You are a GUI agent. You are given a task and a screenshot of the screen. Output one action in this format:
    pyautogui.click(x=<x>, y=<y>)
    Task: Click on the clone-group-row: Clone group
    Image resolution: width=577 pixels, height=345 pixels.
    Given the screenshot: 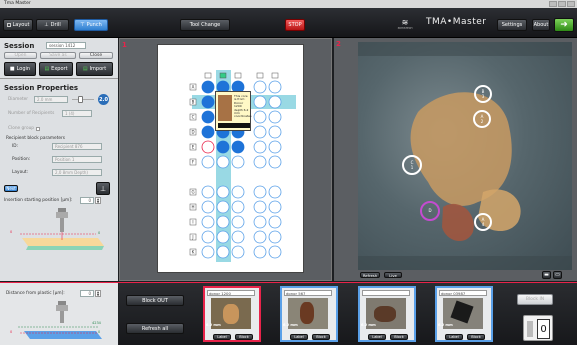 What is the action you would take?
    pyautogui.click(x=24, y=128)
    